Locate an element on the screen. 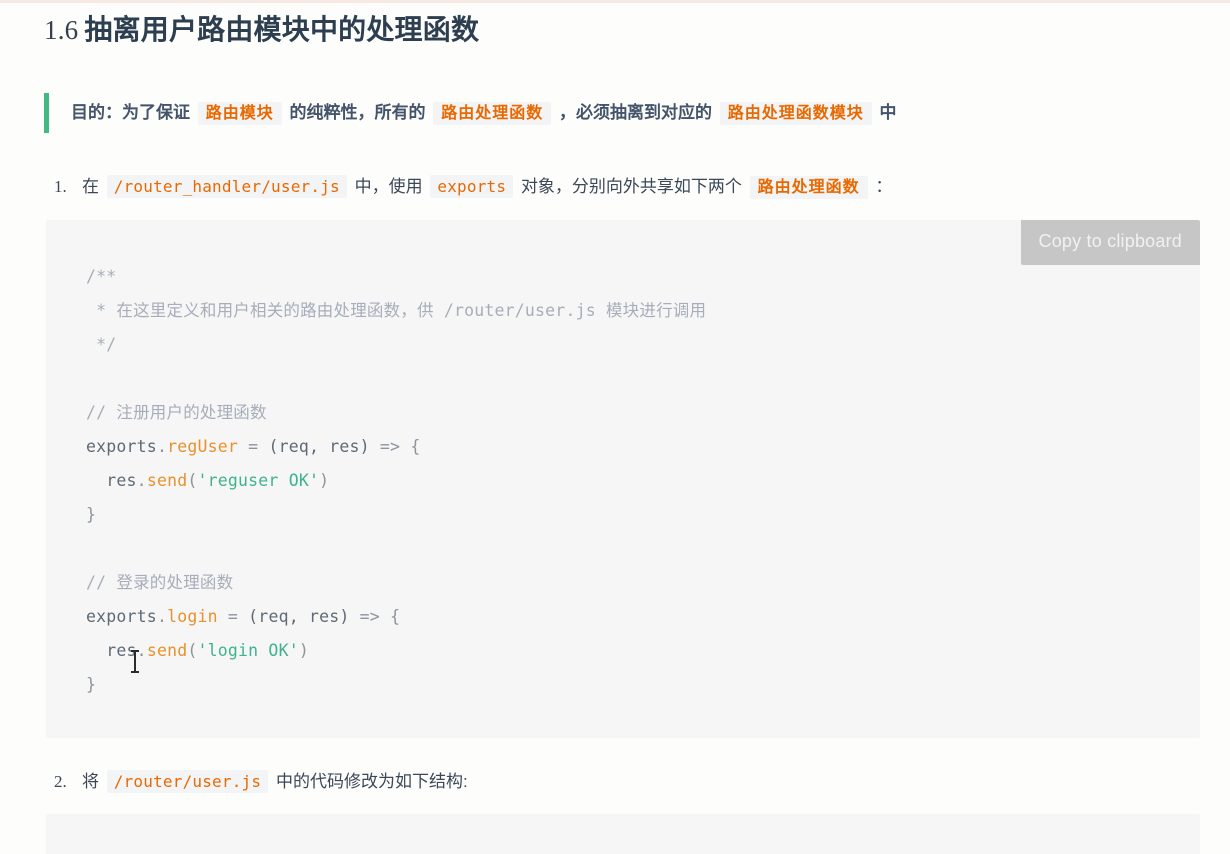  inline-code-route-handler-2: 路由处理函数 is located at coordinates (808, 188).